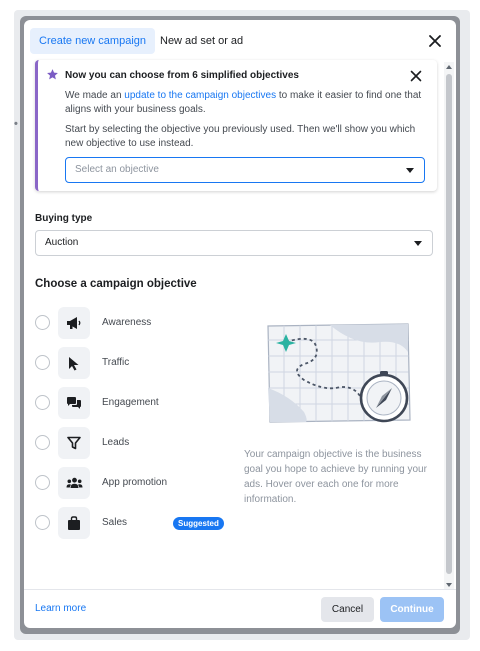 Image resolution: width=480 pixels, height=651 pixels. I want to click on objective-label: Engagement, so click(130, 402).